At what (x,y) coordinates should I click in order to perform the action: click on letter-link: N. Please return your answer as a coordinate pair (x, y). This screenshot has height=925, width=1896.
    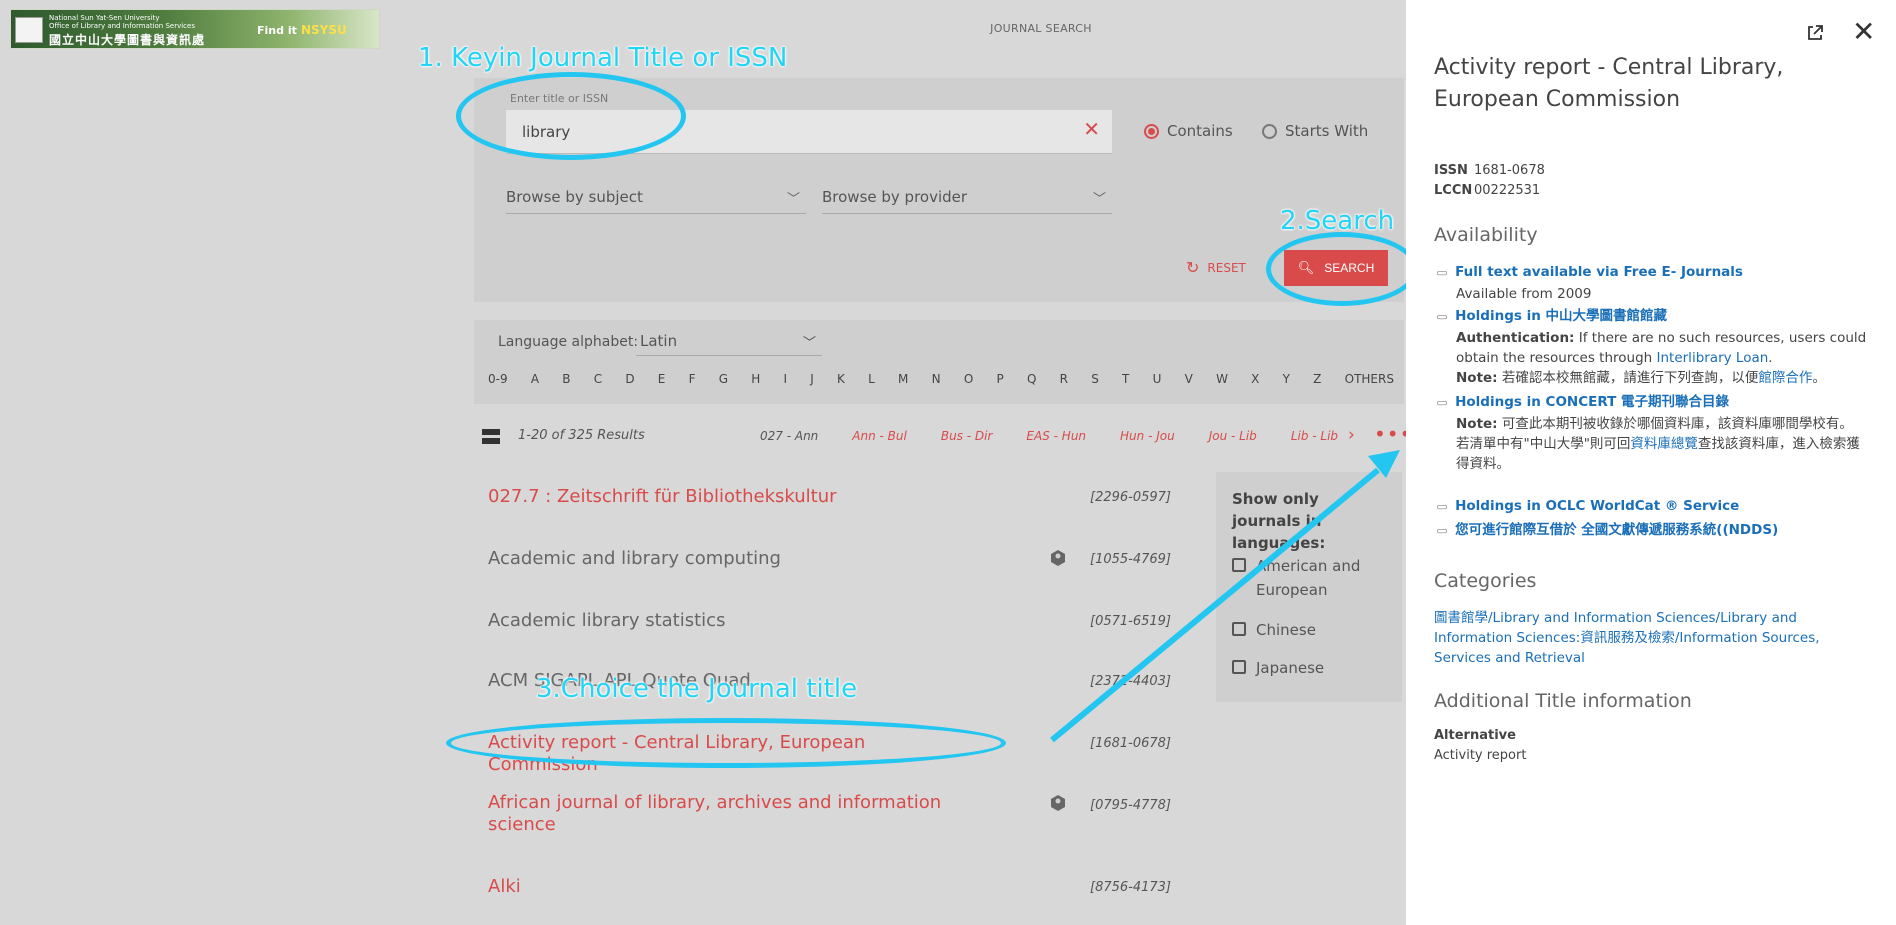
    Looking at the image, I should click on (936, 379).